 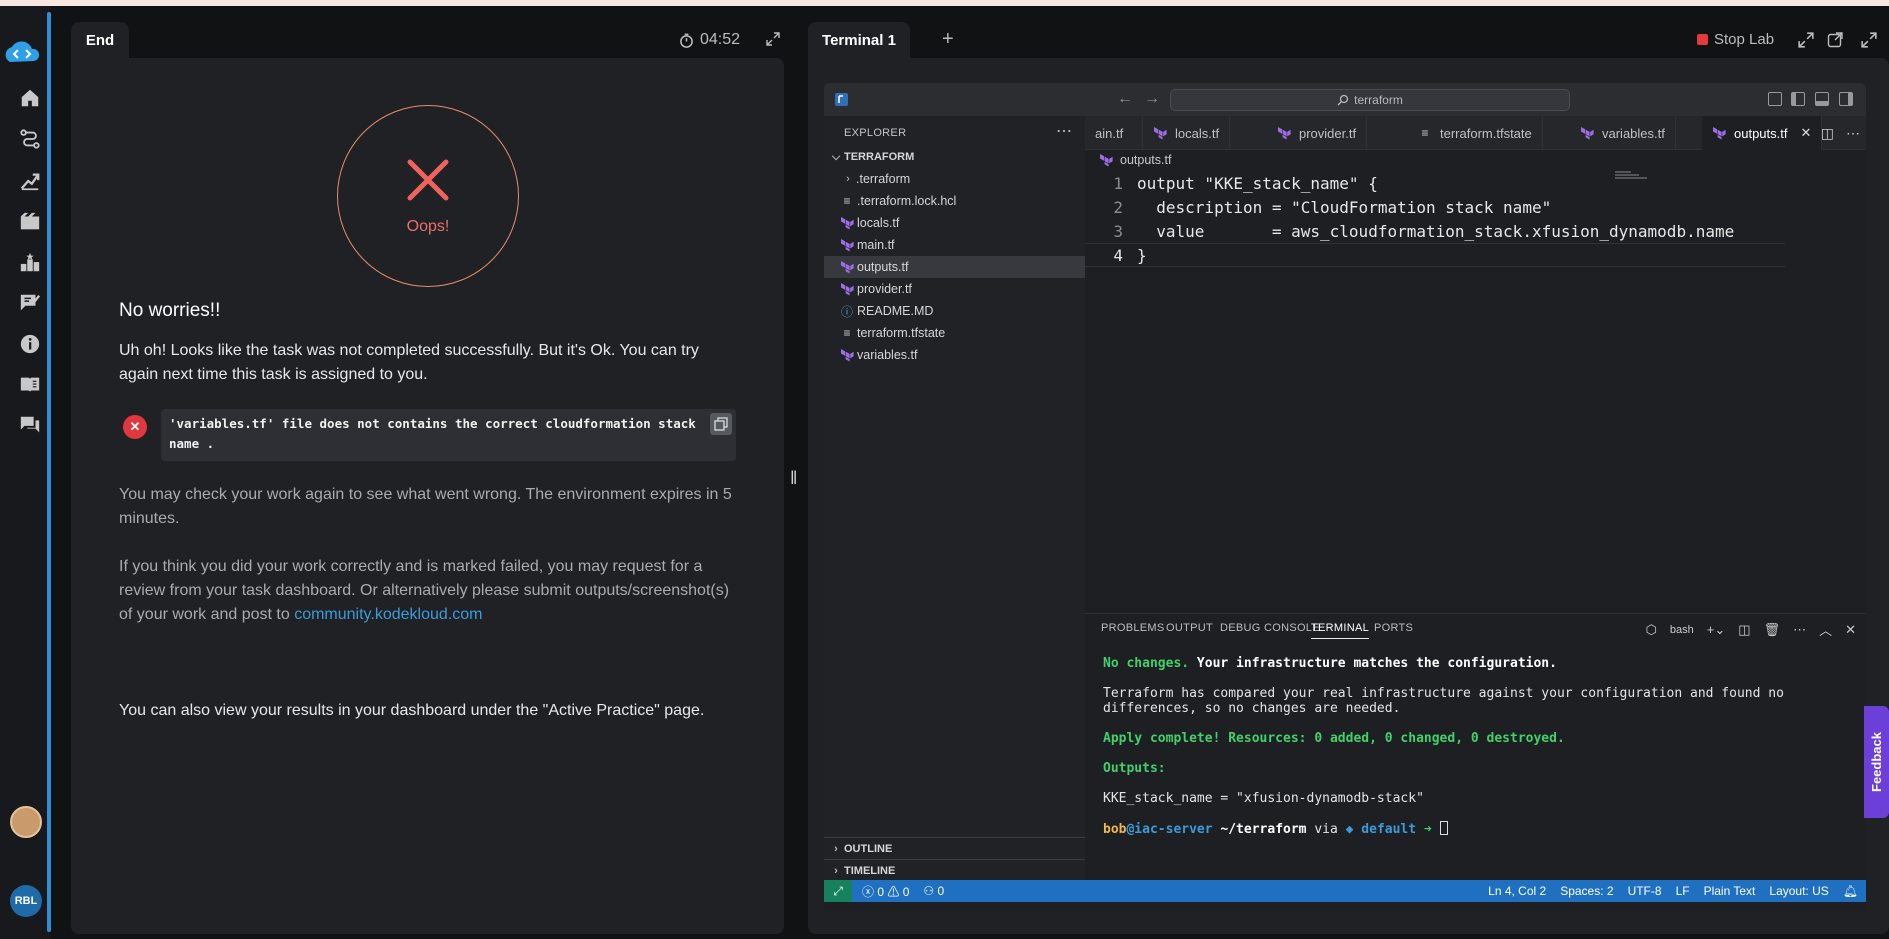 What do you see at coordinates (30, 385) in the screenshot?
I see `book-icon` at bounding box center [30, 385].